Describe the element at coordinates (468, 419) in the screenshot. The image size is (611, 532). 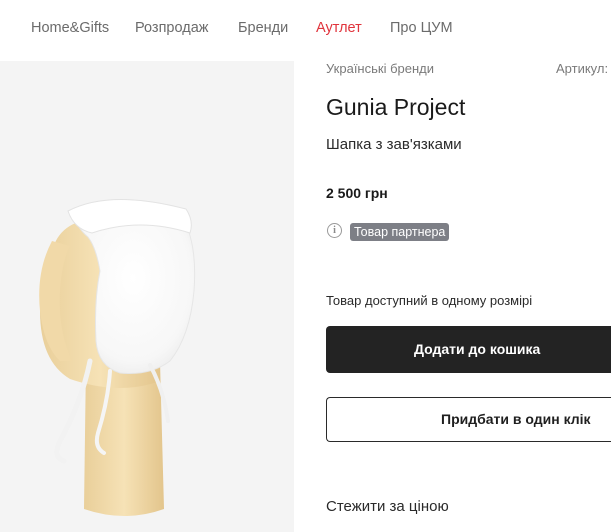
I see `buy-one-click-button: Придбати в один клік` at that location.